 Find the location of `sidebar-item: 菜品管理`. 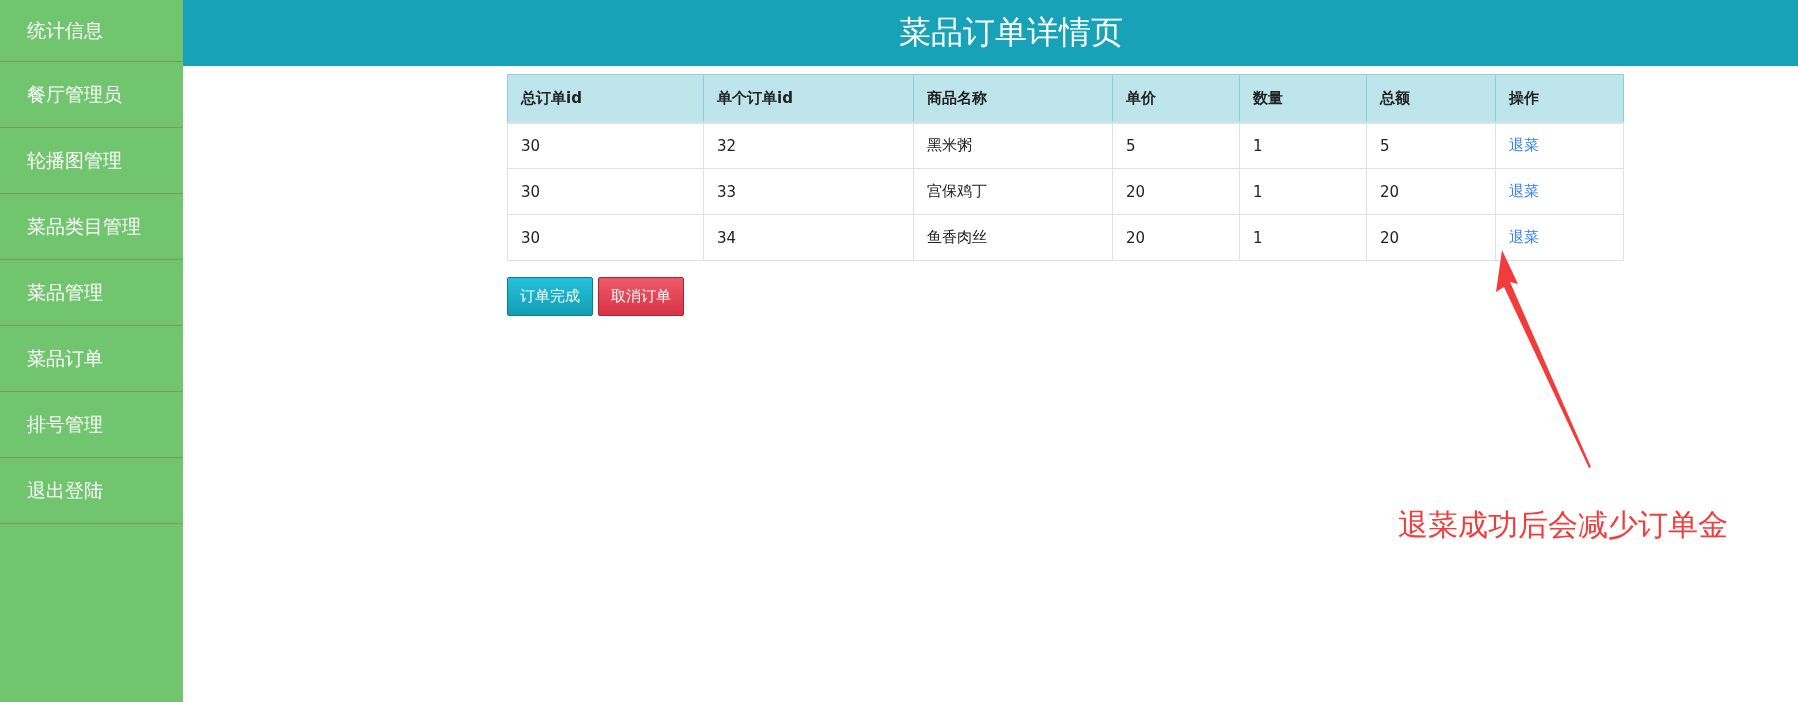

sidebar-item: 菜品管理 is located at coordinates (91, 293).